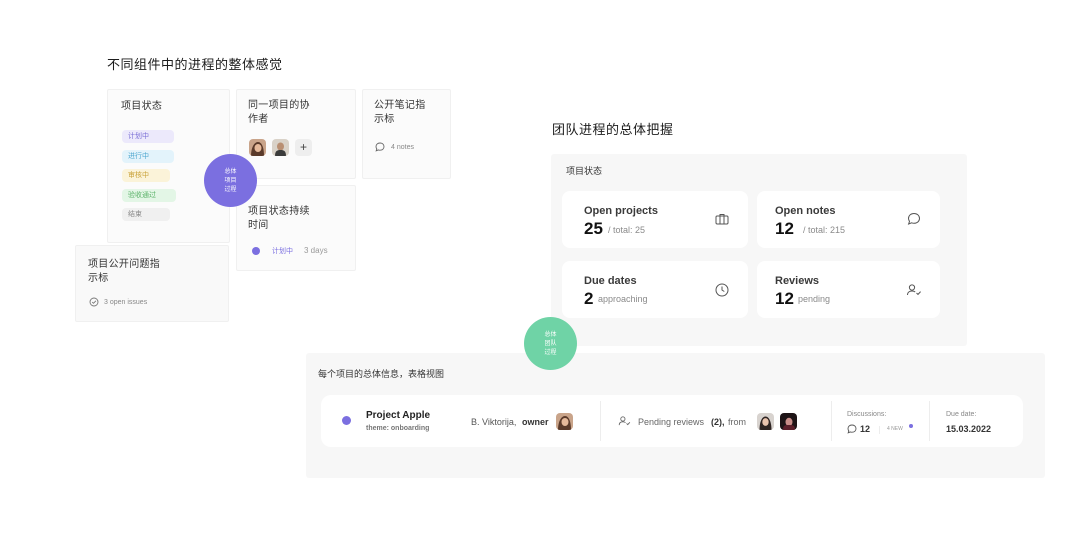 The image size is (1080, 543). Describe the element at coordinates (718, 422) in the screenshot. I see `pending-reviews-count: (2),` at that location.